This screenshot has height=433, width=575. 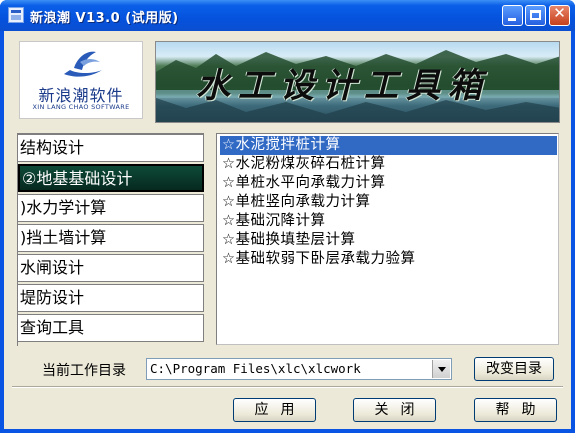 I want to click on minimize-icon, so click(x=512, y=19).